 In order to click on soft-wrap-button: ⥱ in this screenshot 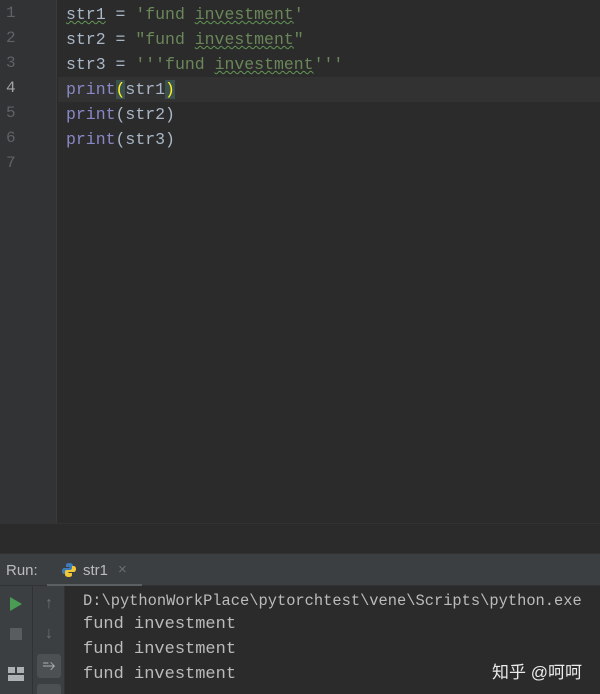, I will do `click(49, 666)`.